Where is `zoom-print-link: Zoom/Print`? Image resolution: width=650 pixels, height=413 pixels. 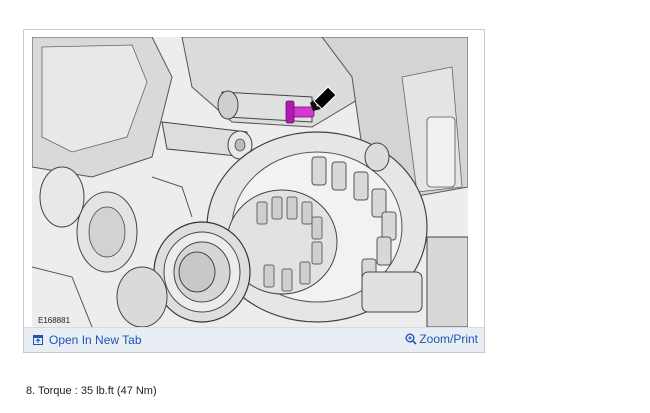
zoom-print-link: Zoom/Print is located at coordinates (441, 339).